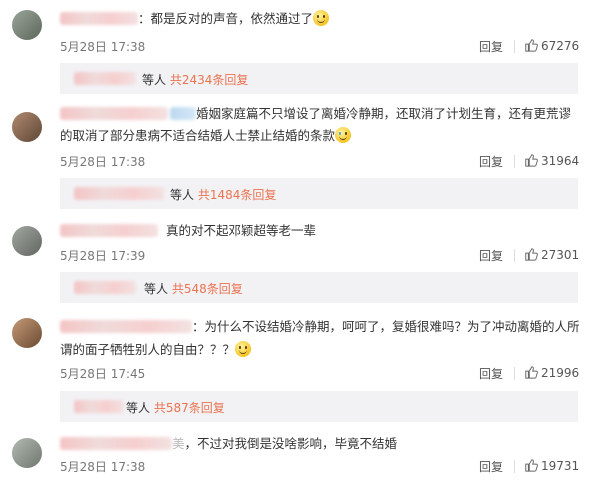 This screenshot has height=484, width=592. Describe the element at coordinates (237, 195) in the screenshot. I see `subreply-count-link: 共1484条回复` at that location.